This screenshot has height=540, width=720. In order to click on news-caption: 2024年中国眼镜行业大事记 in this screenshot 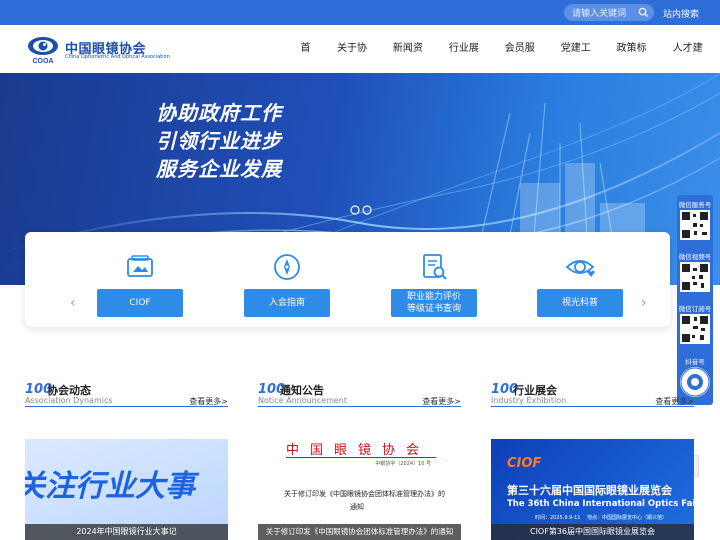, I will do `click(126, 532)`.